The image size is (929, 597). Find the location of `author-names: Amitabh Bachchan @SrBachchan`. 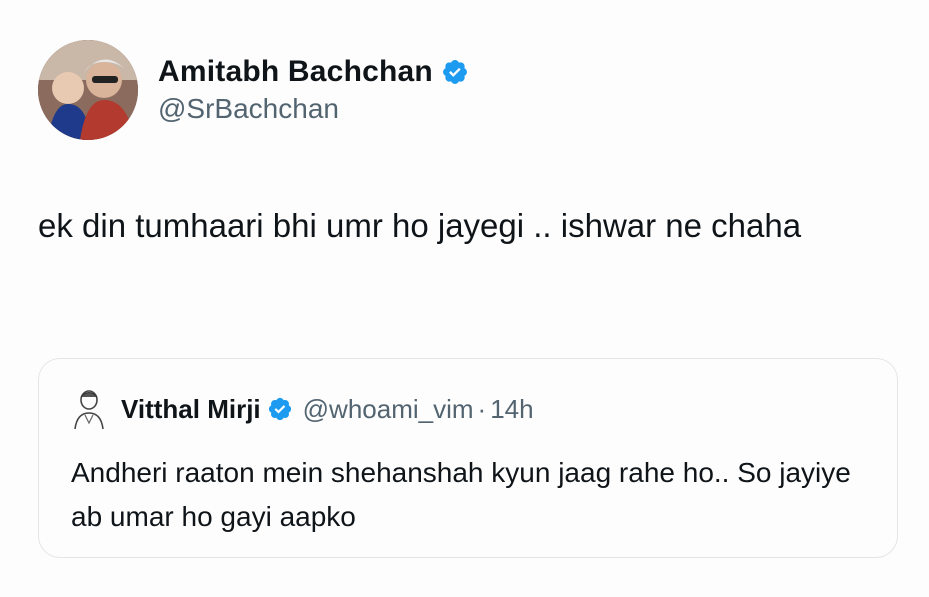

author-names: Amitabh Bachchan @SrBachchan is located at coordinates (313, 90).